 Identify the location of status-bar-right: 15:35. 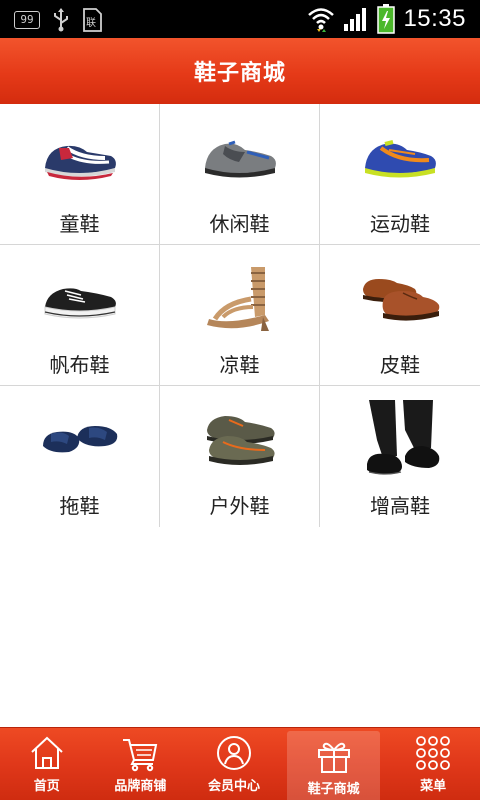
(386, 19).